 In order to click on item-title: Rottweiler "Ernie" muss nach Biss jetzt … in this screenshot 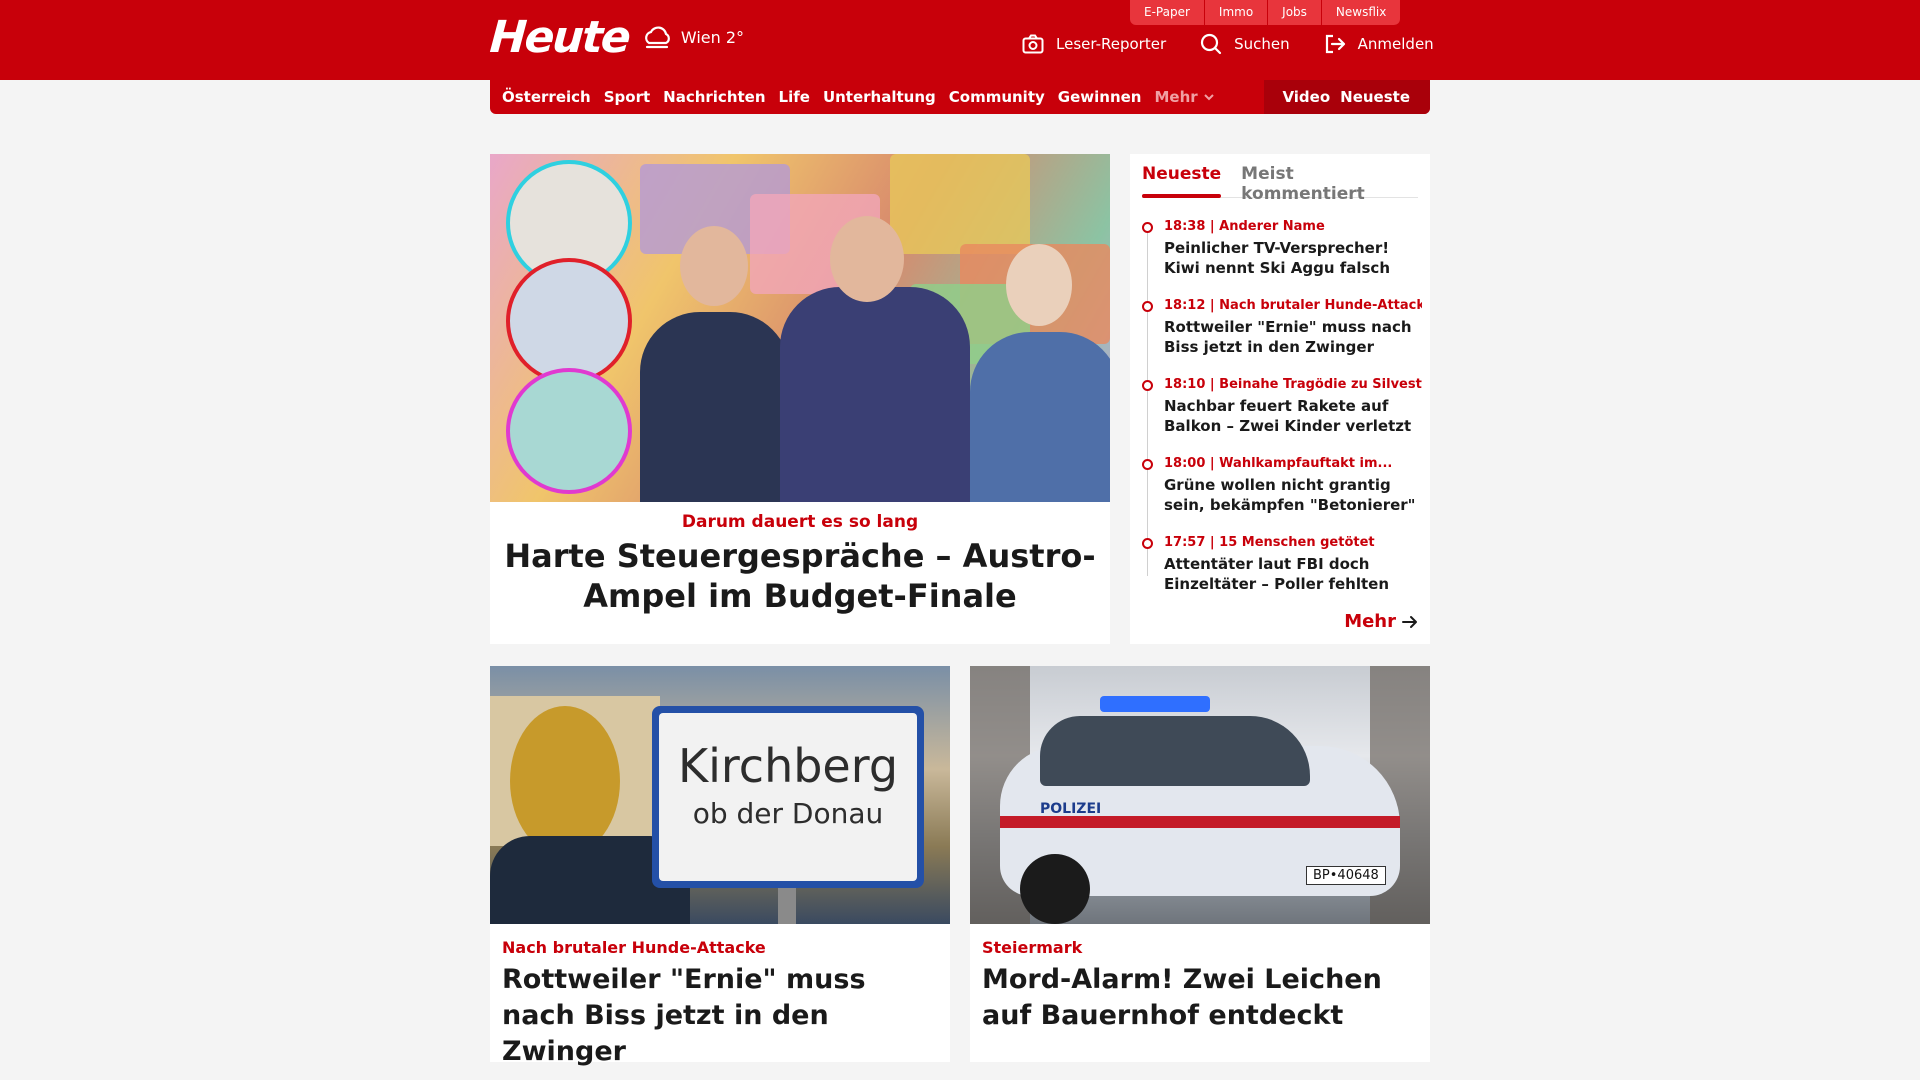, I will do `click(1293, 337)`.